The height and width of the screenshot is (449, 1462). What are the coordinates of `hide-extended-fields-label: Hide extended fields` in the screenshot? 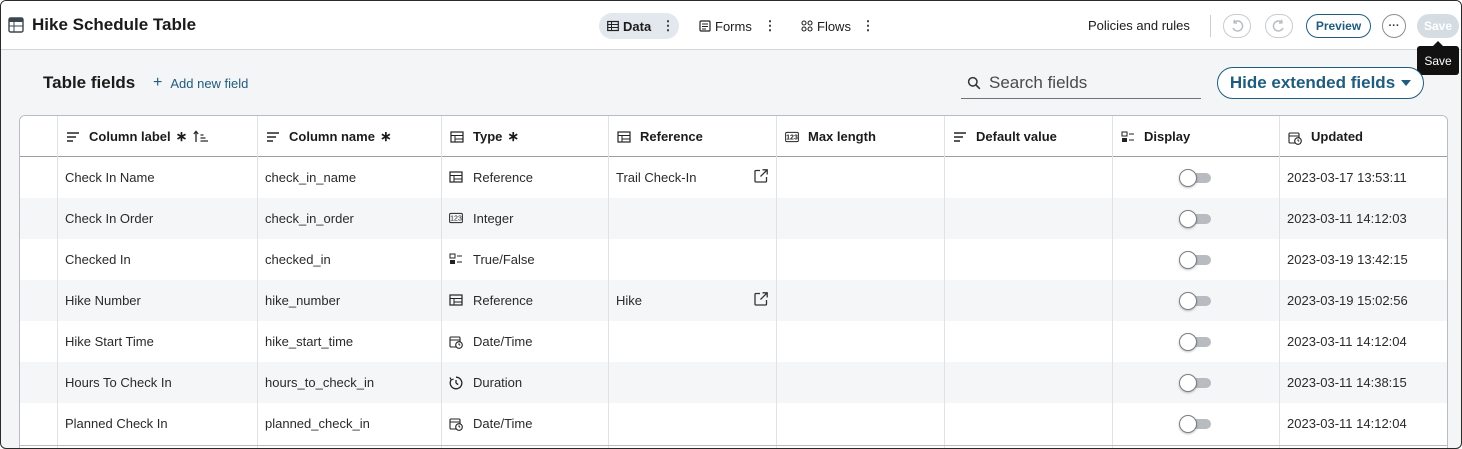 It's located at (1312, 82).